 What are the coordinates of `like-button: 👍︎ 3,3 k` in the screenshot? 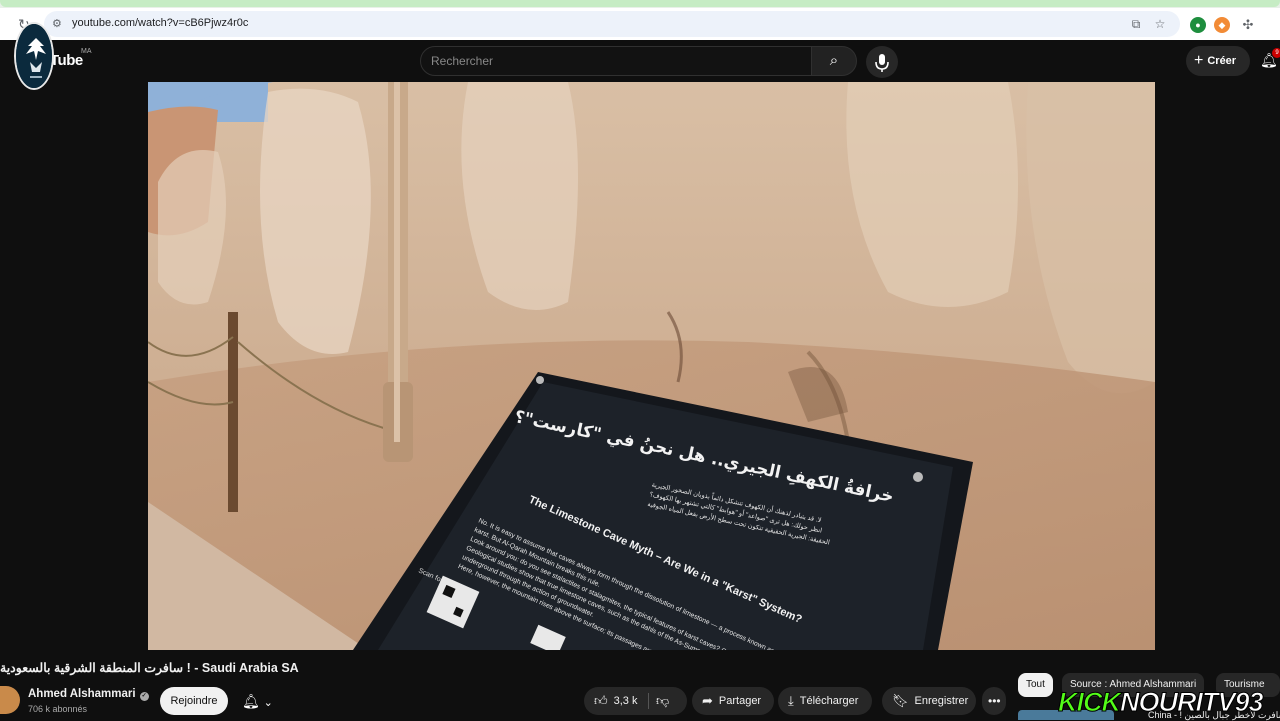 It's located at (611, 700).